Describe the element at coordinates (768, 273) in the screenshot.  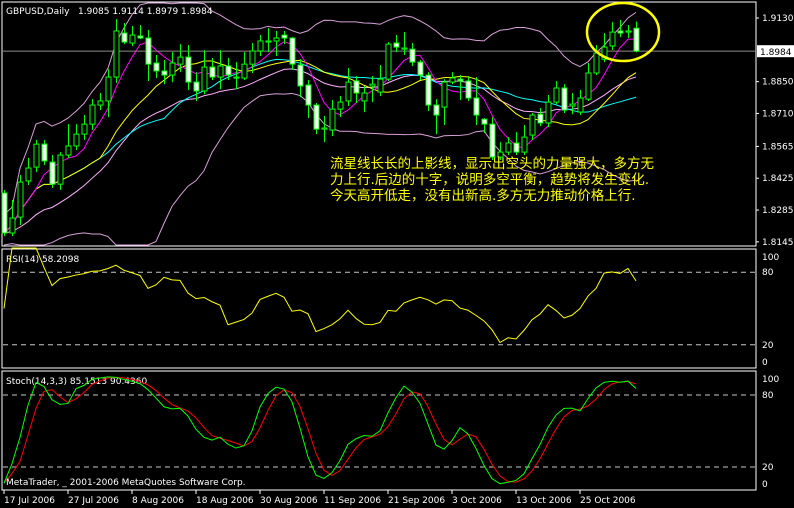
I see `rsi-level-label: 80` at that location.